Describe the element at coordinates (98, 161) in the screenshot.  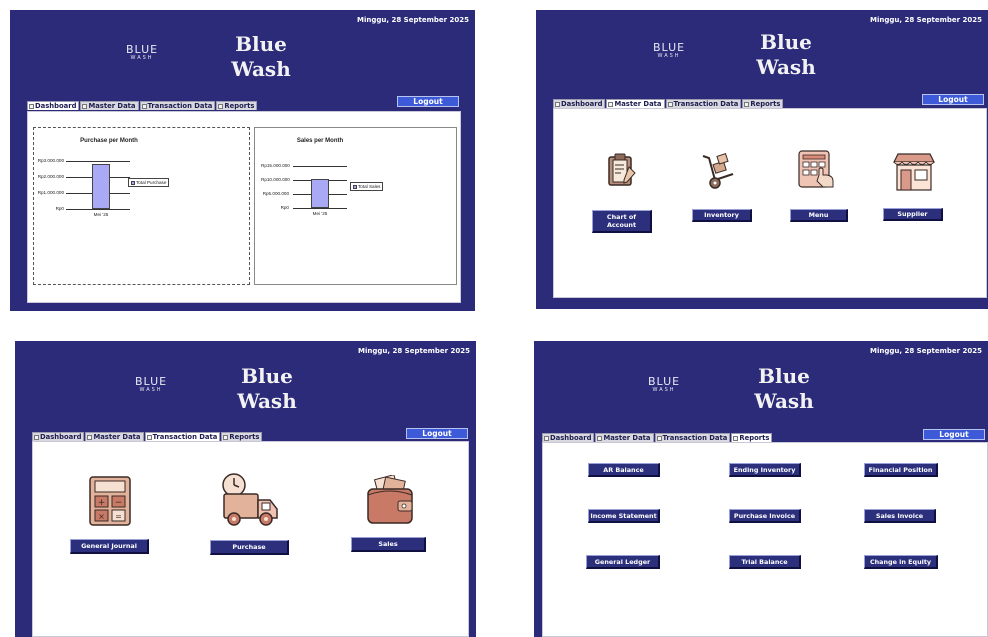
I see `gridline` at that location.